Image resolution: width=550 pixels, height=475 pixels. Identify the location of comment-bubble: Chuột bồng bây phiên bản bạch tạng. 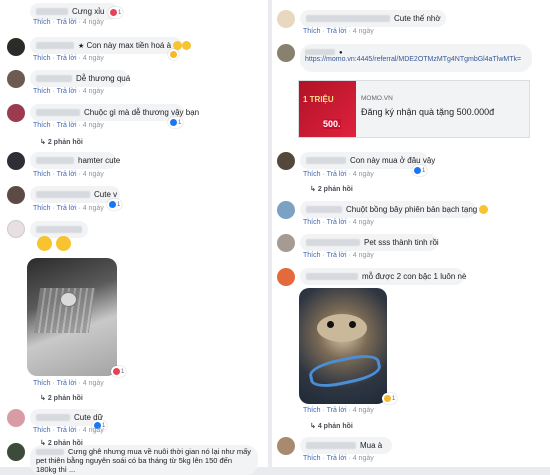
(394, 209).